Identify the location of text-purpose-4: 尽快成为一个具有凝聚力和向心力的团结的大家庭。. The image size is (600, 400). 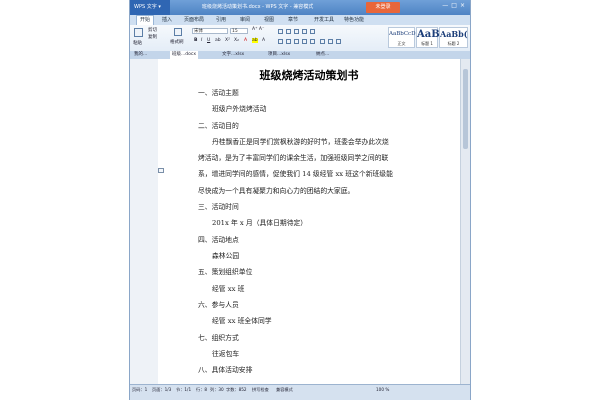
(276, 191).